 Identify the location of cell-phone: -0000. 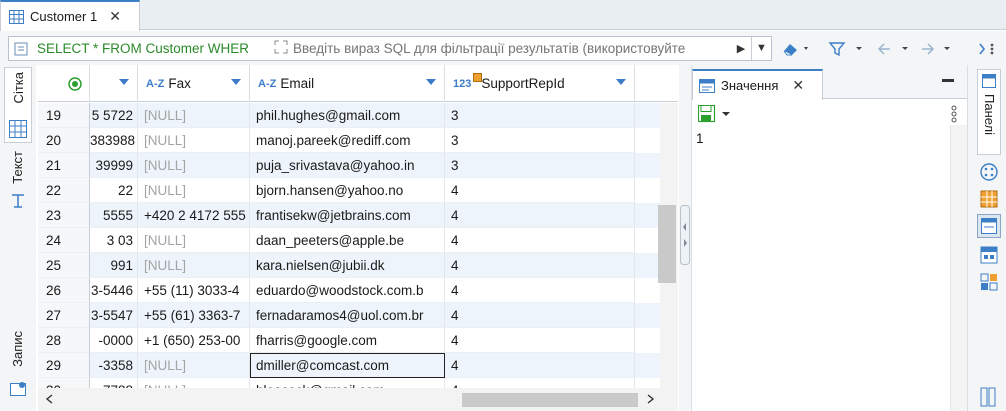
(114, 340).